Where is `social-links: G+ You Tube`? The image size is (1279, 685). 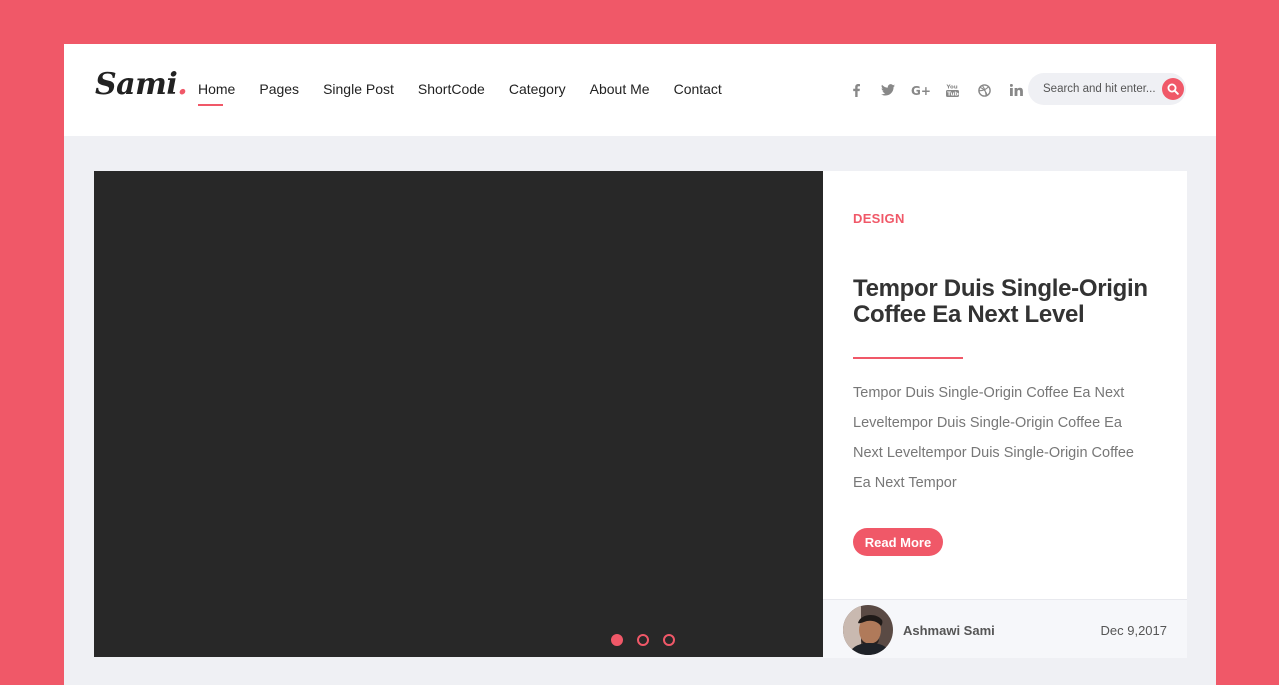
social-links: G+ You Tube is located at coordinates (936, 90).